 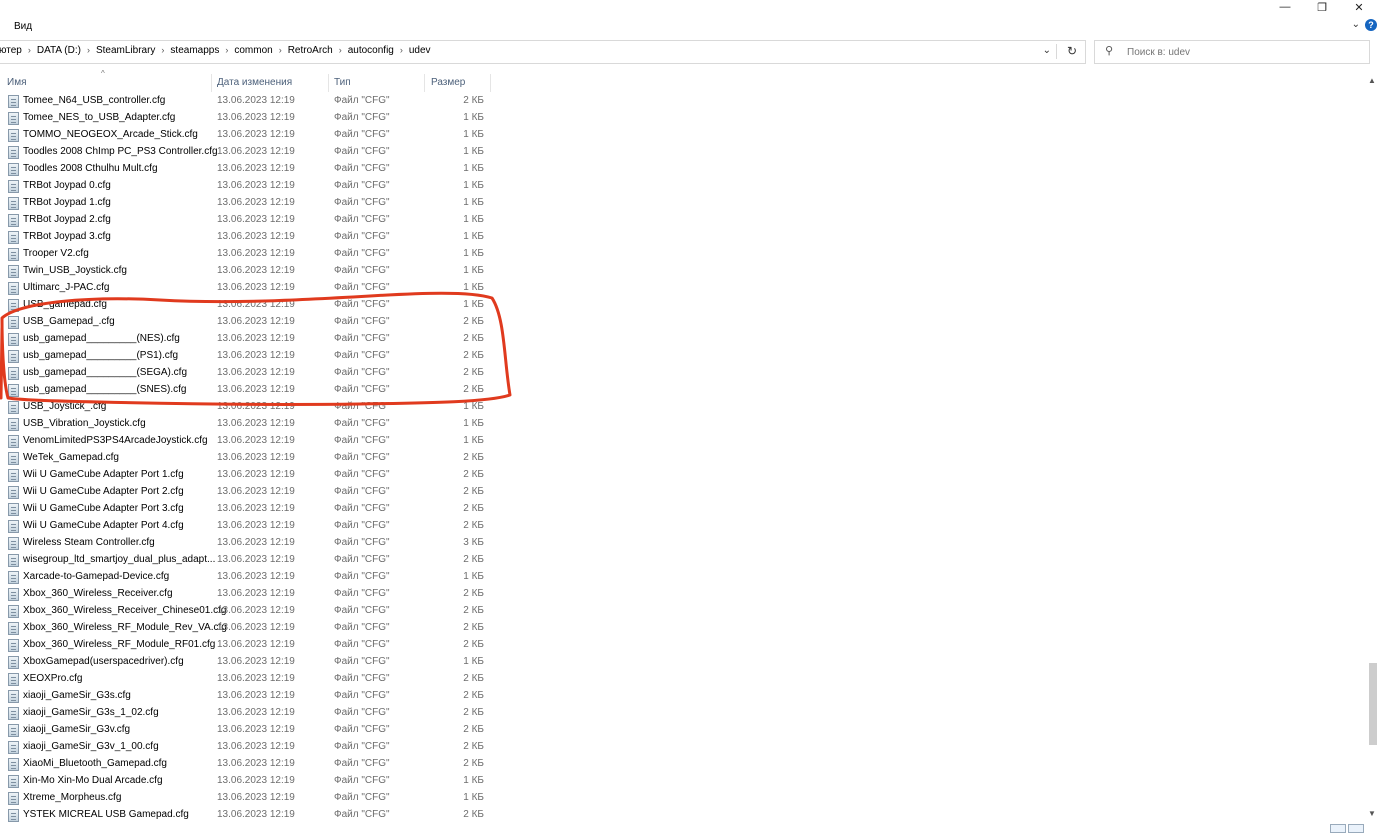 I want to click on restore-button: ❐, so click(x=1322, y=7).